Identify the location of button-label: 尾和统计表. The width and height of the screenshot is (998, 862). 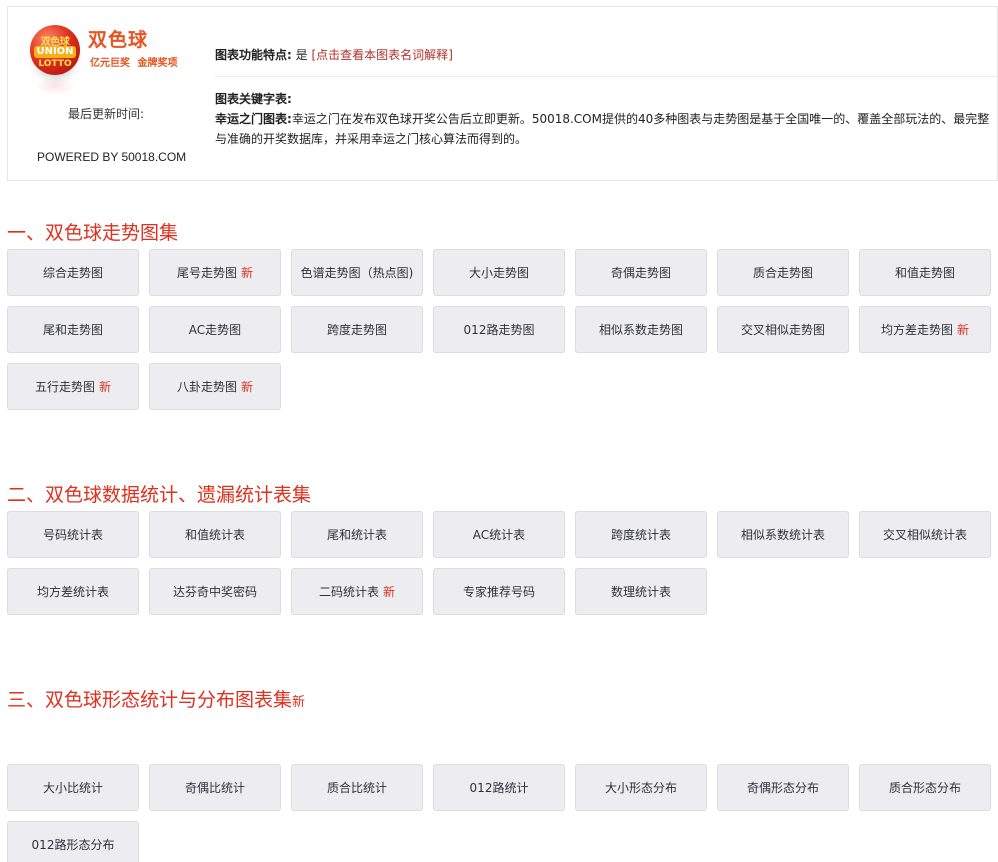
(356, 535).